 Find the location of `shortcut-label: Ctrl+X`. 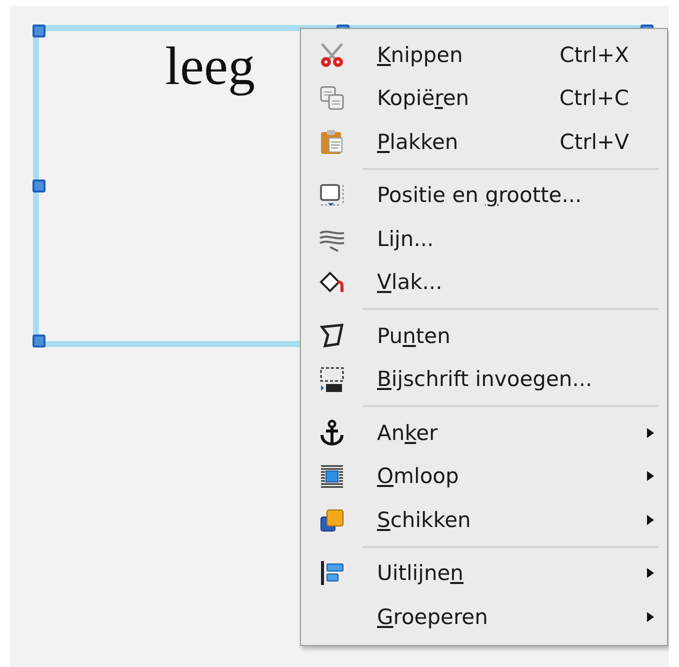

shortcut-label: Ctrl+X is located at coordinates (595, 54).